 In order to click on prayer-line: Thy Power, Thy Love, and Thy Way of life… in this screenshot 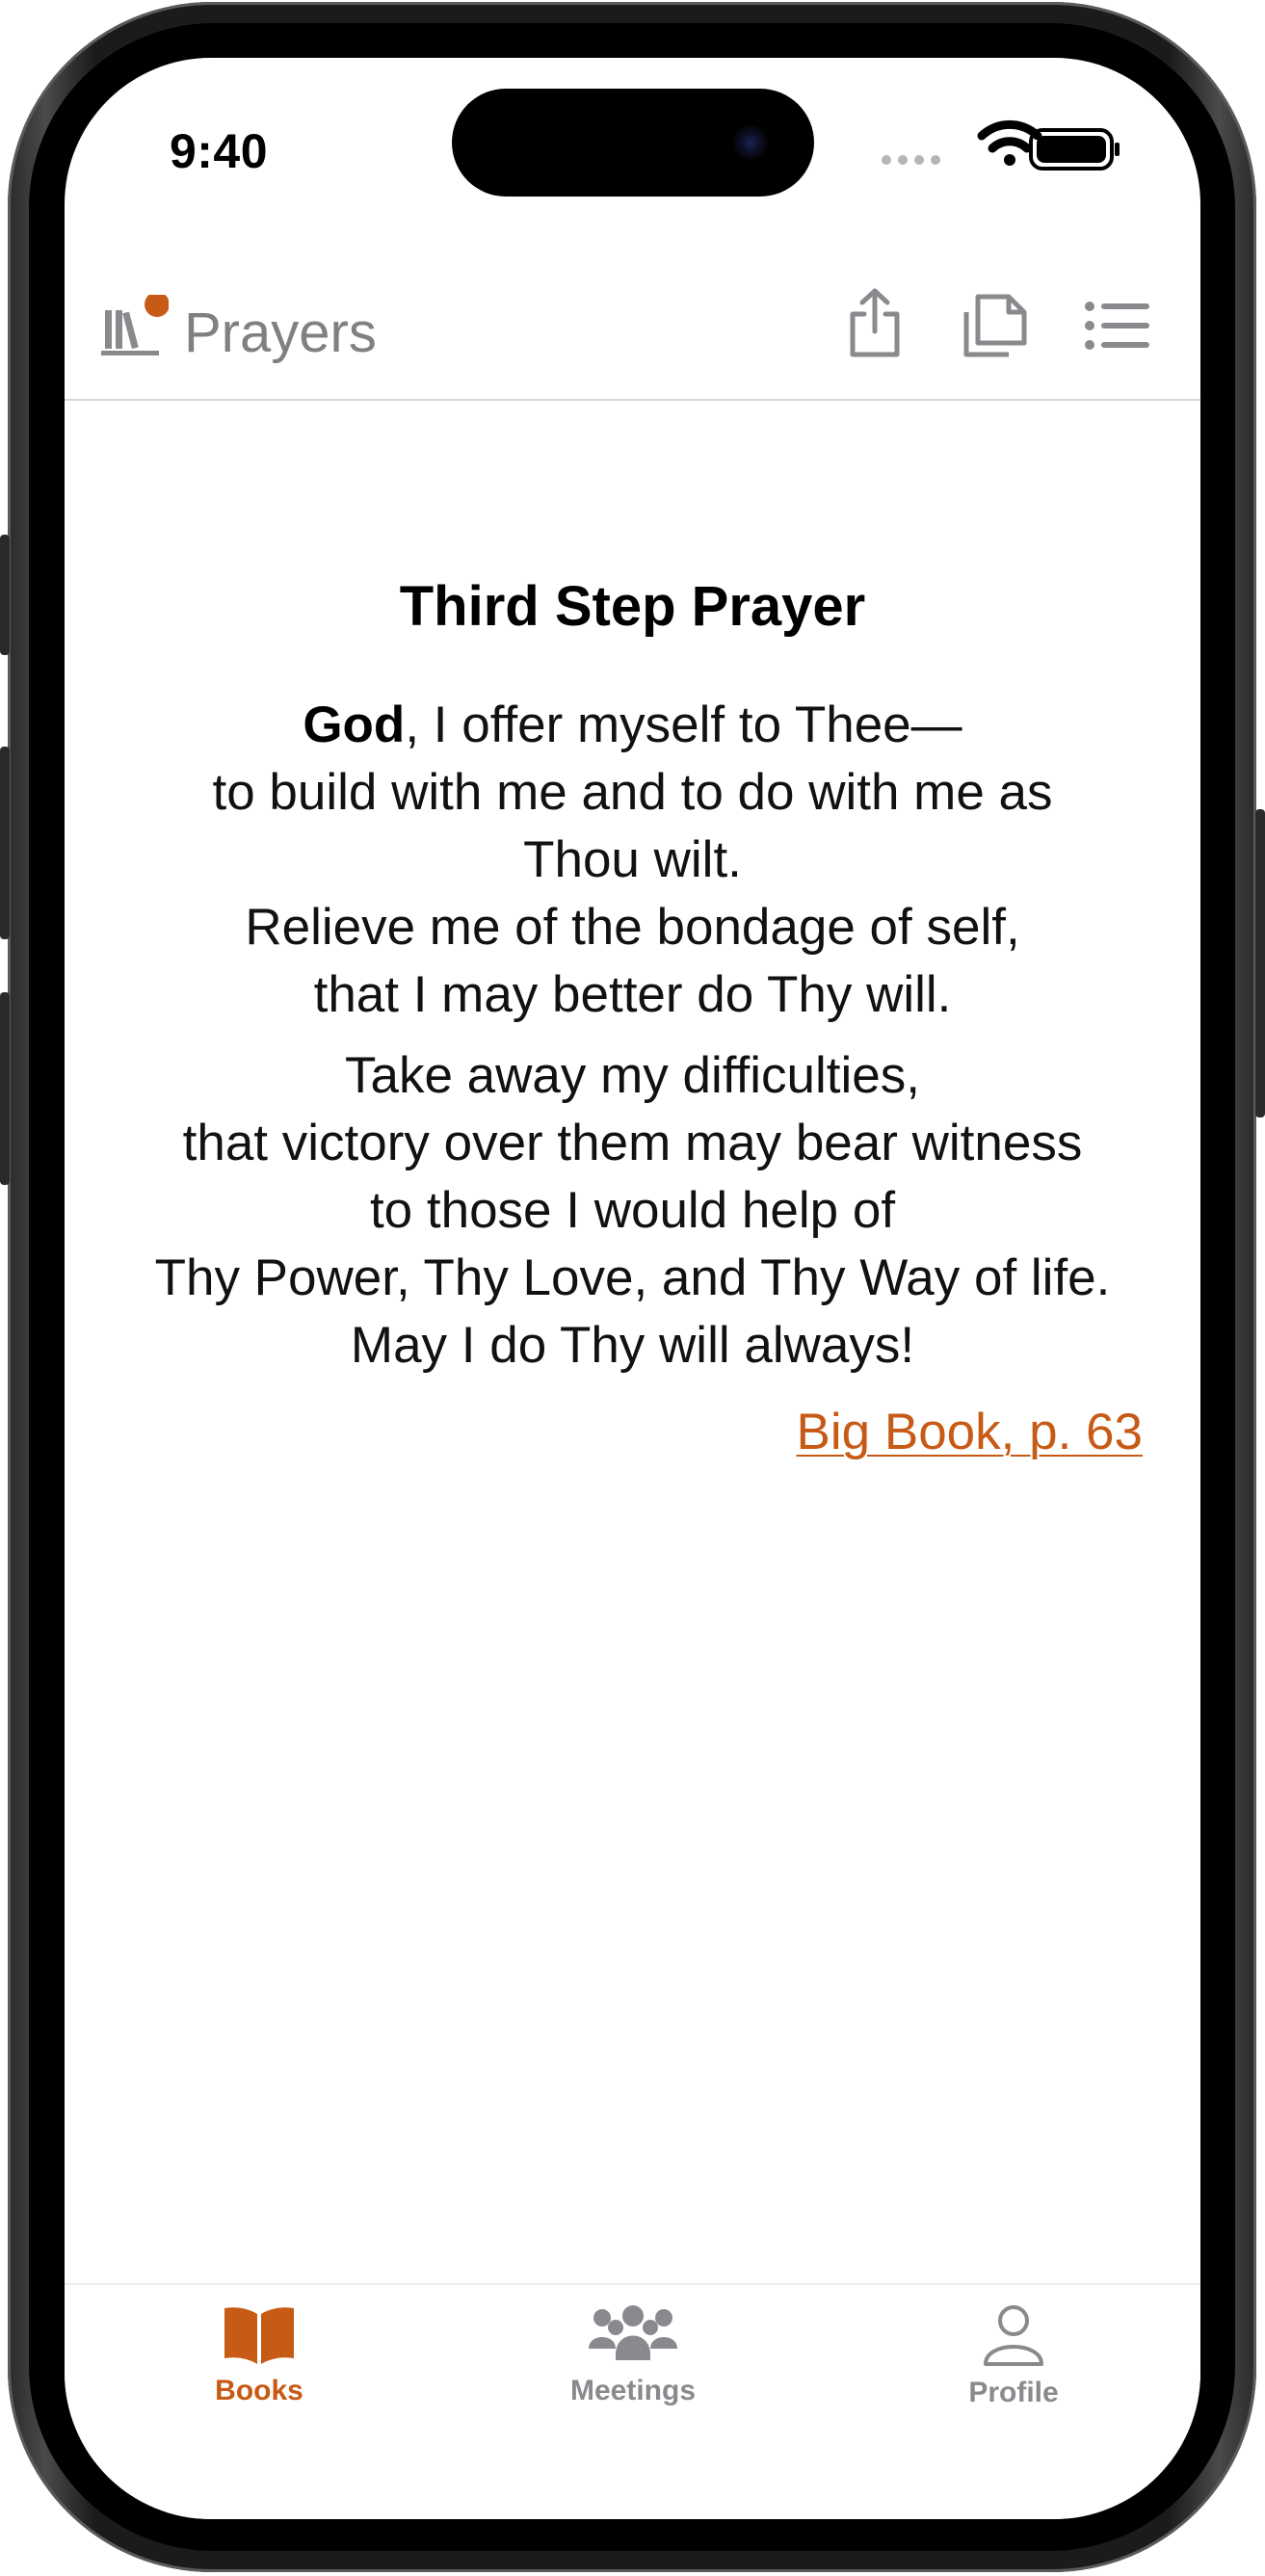, I will do `click(632, 1278)`.